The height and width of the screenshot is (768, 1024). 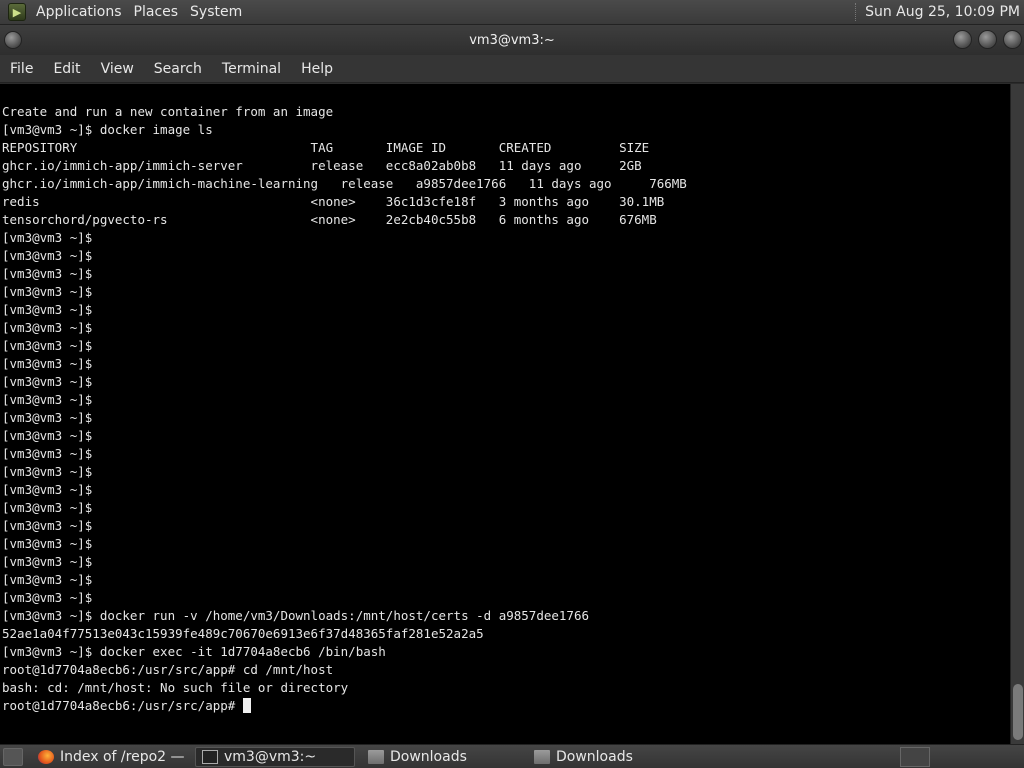 I want to click on terminal-prompt: root@1d7704a8ecb6:/usr/src/app#, so click(x=122, y=705).